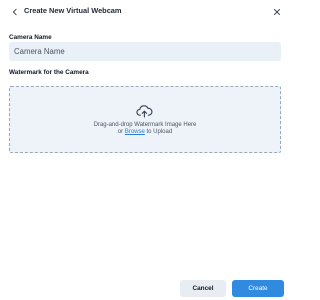 This screenshot has height=300, width=320. What do you see at coordinates (203, 288) in the screenshot?
I see `cancel-button: Cancel` at bounding box center [203, 288].